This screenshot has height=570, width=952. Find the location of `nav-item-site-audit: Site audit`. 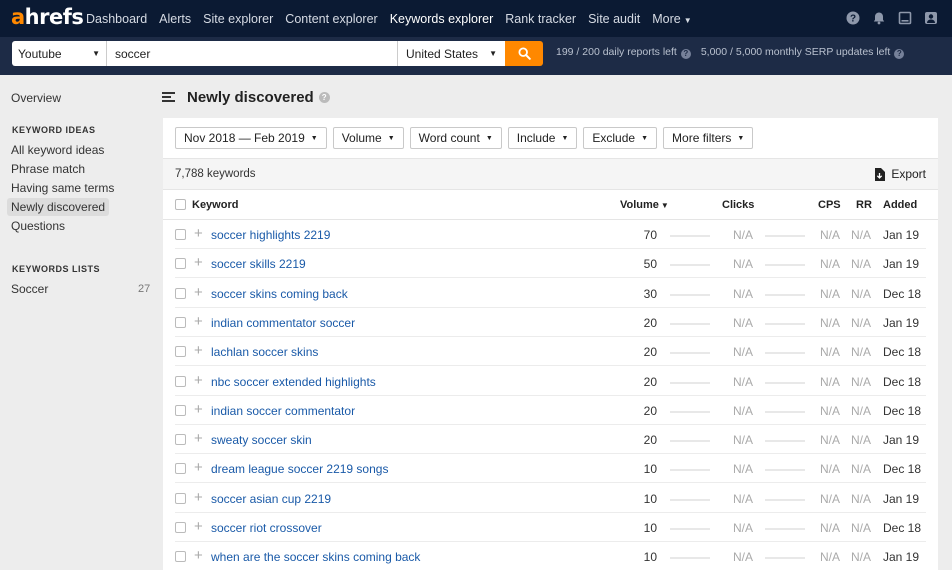

nav-item-site-audit: Site audit is located at coordinates (614, 19).